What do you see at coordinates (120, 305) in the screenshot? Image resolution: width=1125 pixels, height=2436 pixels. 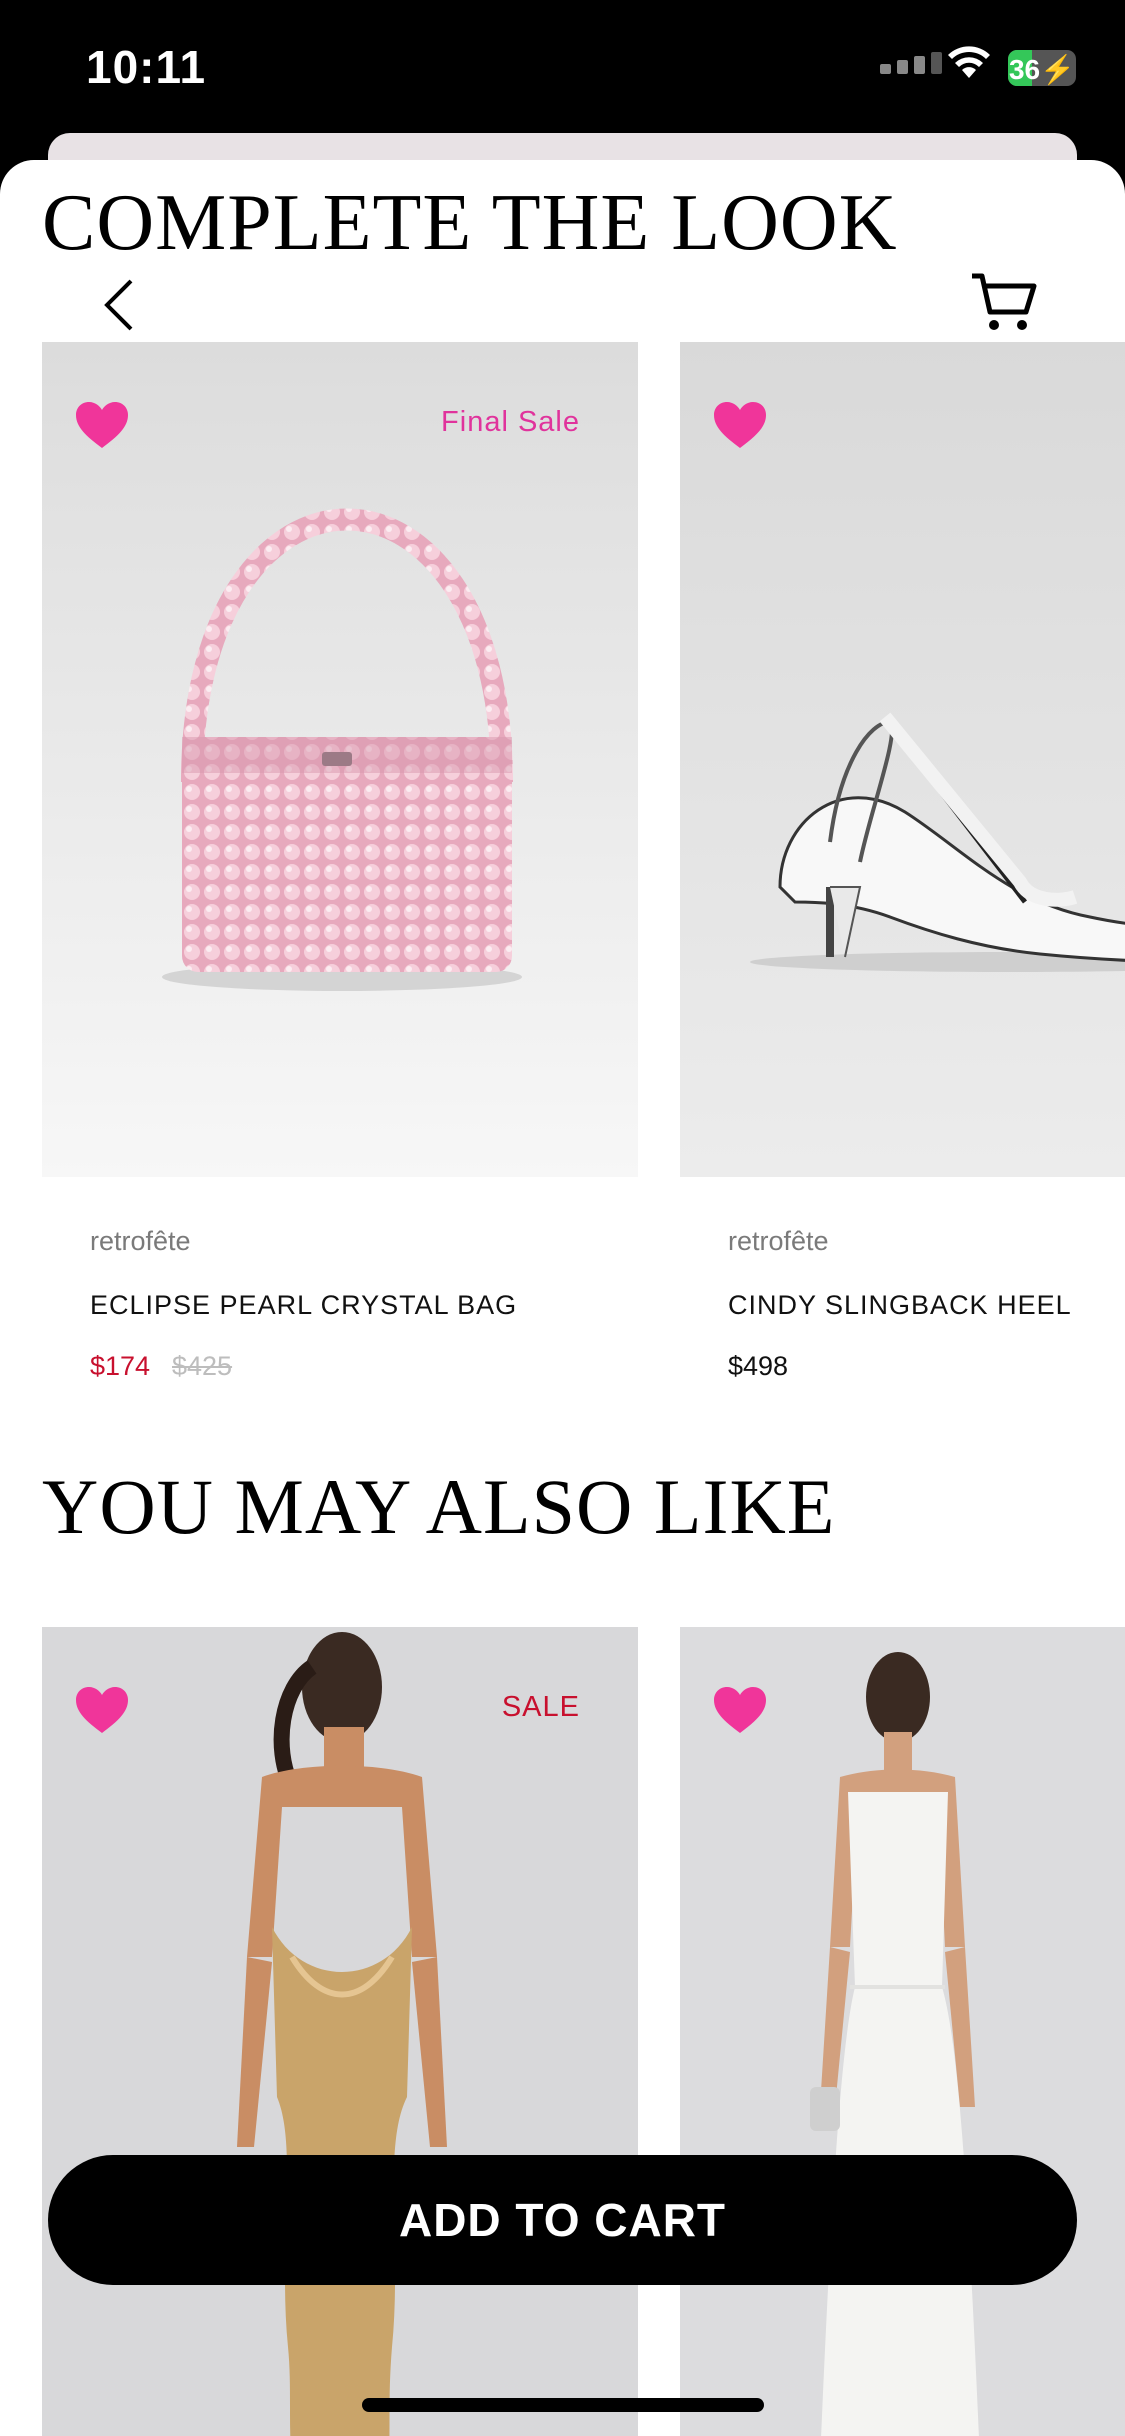 I see `back-chevron-icon` at bounding box center [120, 305].